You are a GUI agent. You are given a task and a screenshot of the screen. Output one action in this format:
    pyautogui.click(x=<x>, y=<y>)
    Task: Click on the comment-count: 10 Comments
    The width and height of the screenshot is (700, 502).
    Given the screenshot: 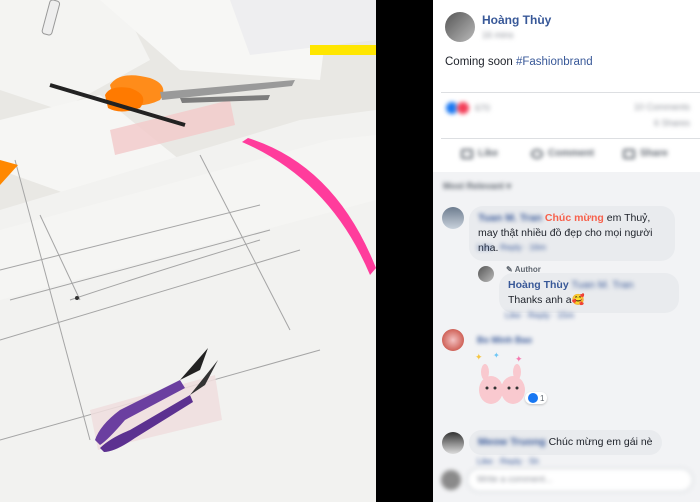 What is the action you would take?
    pyautogui.click(x=662, y=107)
    